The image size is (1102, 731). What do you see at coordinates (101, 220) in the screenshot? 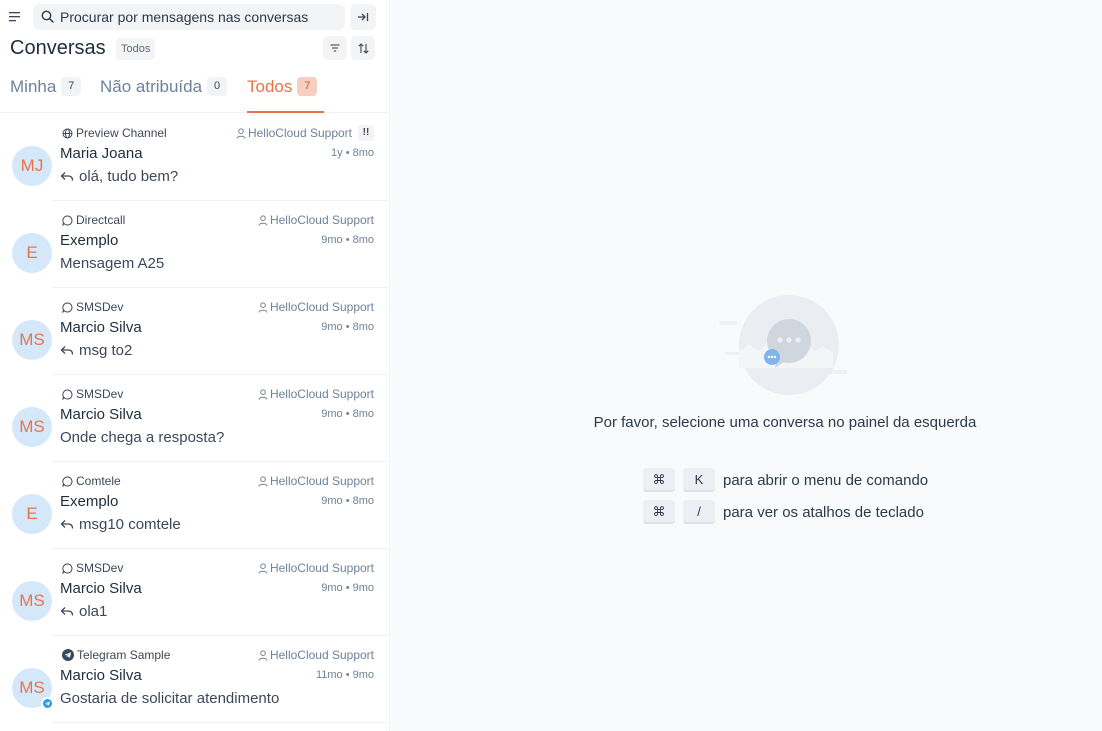
I see `inbox-name: Directcall` at bounding box center [101, 220].